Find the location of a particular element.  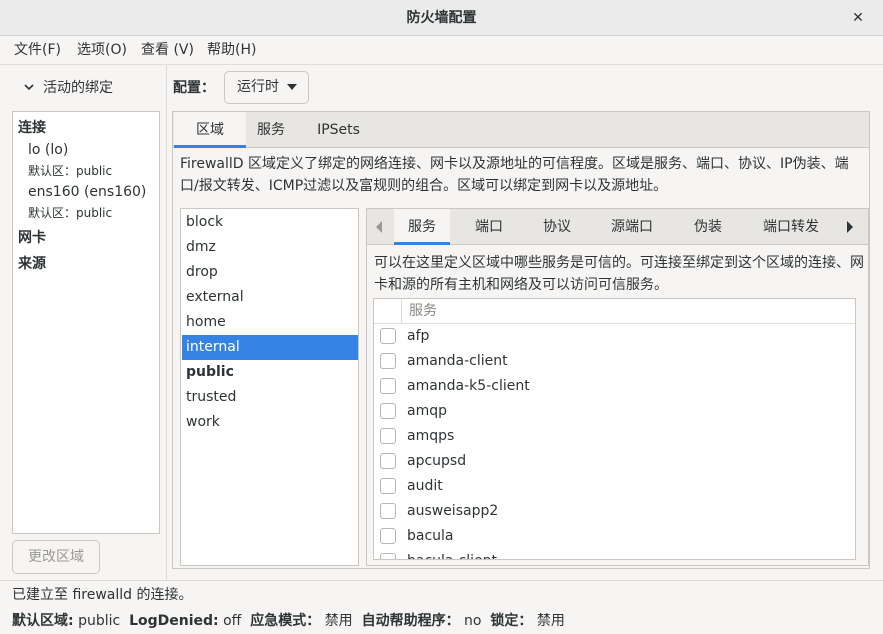

zone-item-home: home is located at coordinates (270, 322).